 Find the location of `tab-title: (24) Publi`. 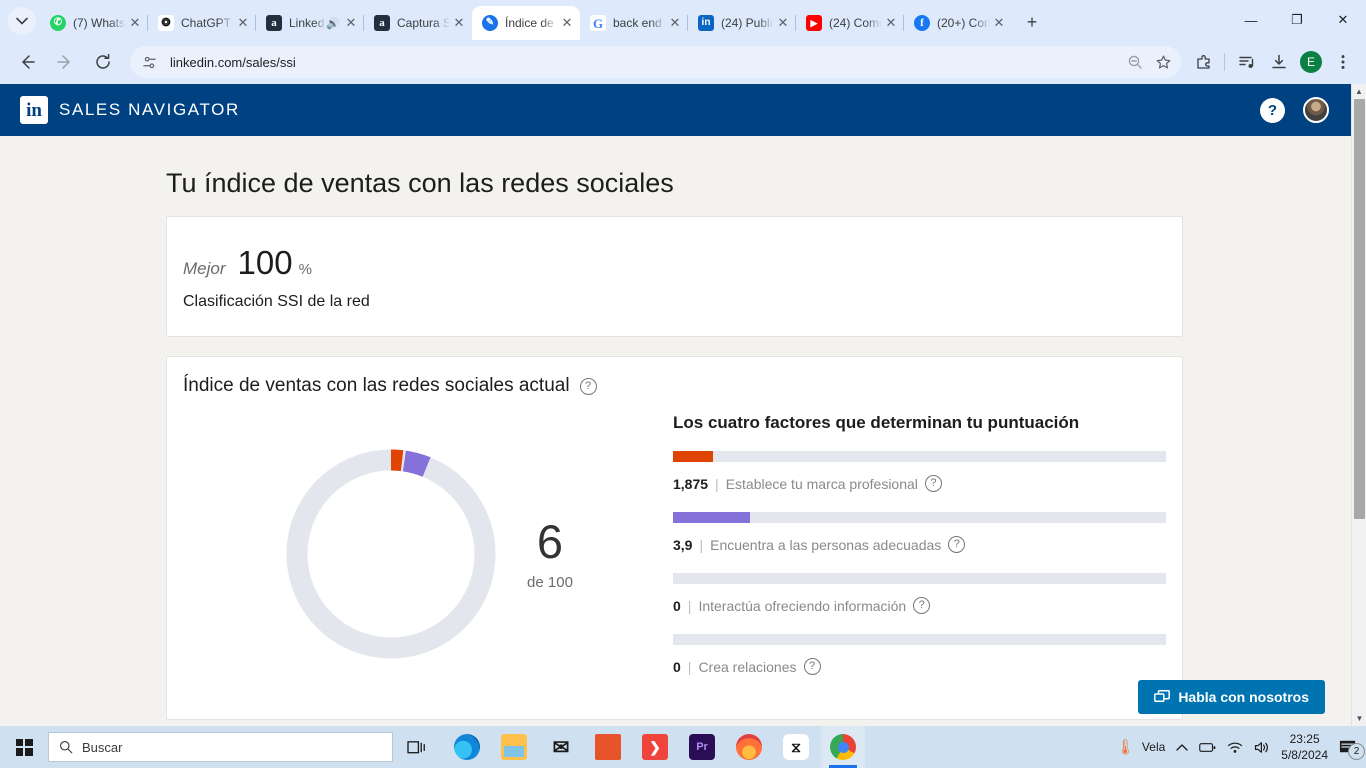

tab-title: (24) Publi is located at coordinates (747, 23).